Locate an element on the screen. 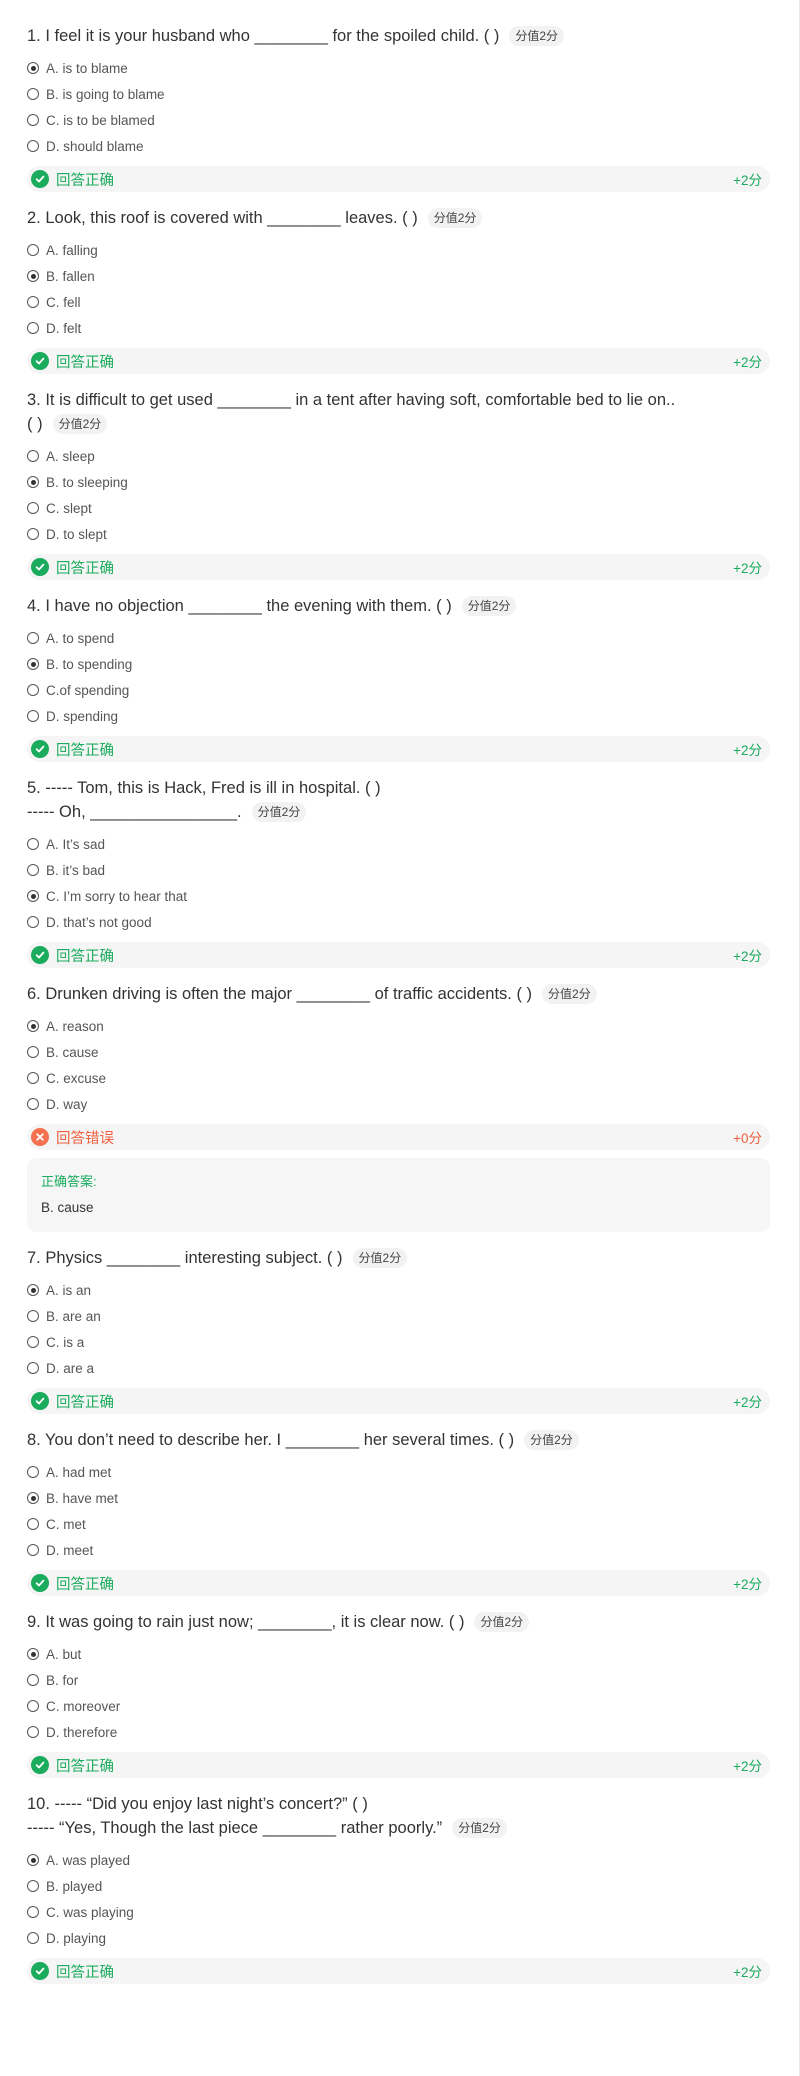  option-item: D. meet is located at coordinates (413, 1550).